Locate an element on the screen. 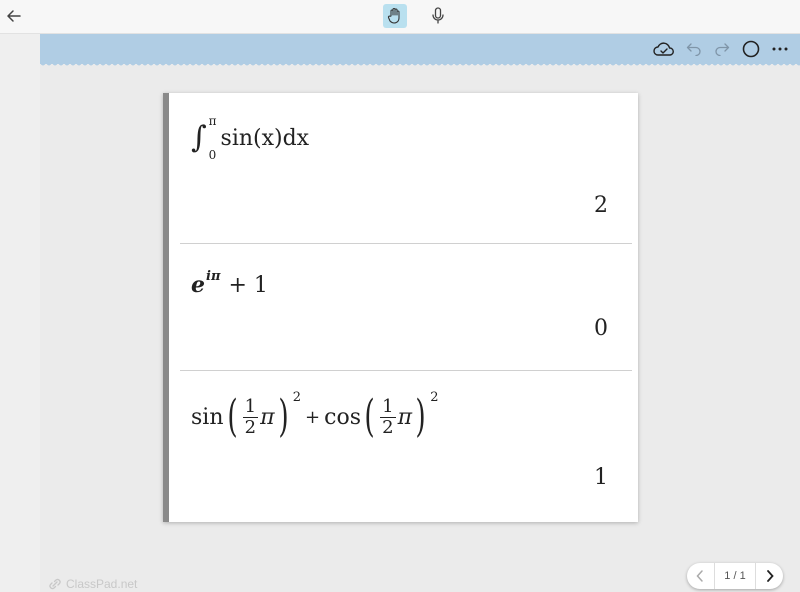  classpad-watermark: ClassPad.net is located at coordinates (92, 584).